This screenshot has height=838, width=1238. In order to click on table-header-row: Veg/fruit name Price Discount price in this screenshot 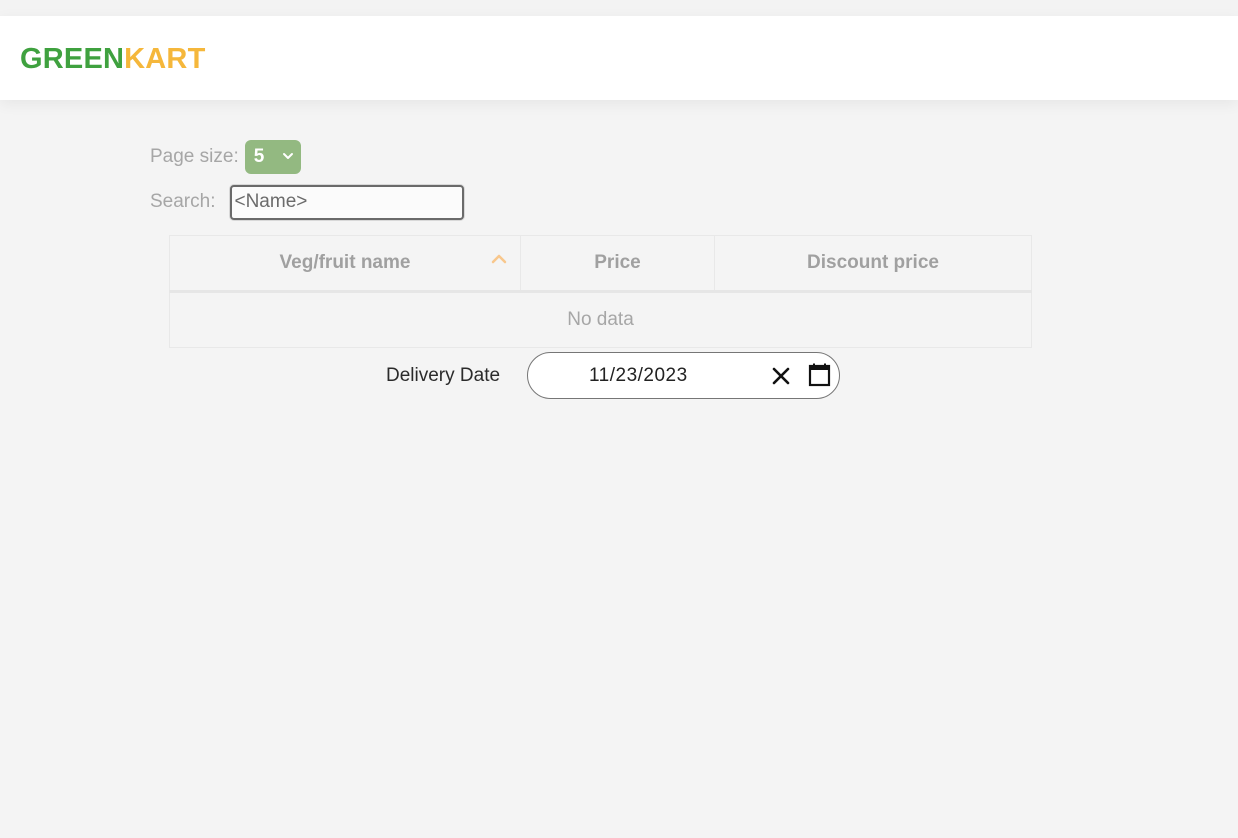, I will do `click(600, 264)`.